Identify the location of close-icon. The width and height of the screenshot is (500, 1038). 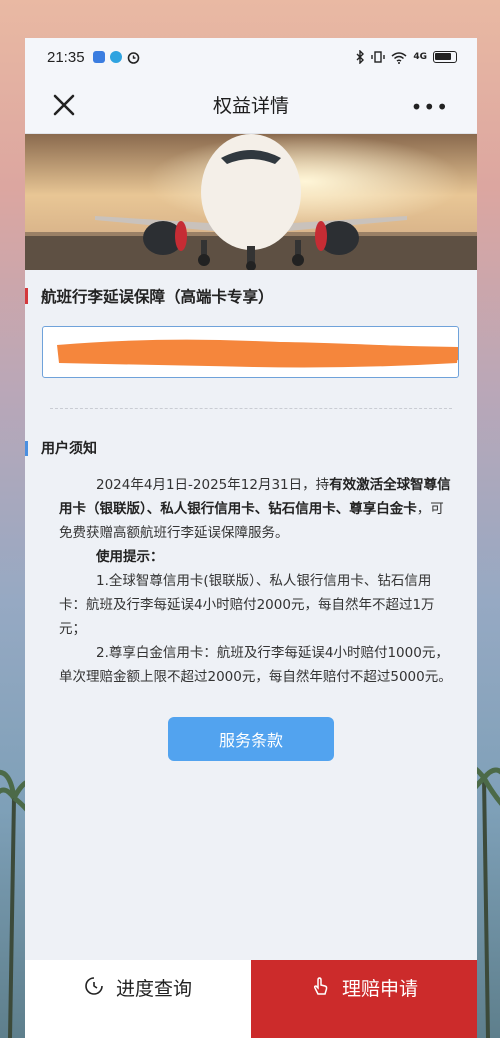
(64, 105).